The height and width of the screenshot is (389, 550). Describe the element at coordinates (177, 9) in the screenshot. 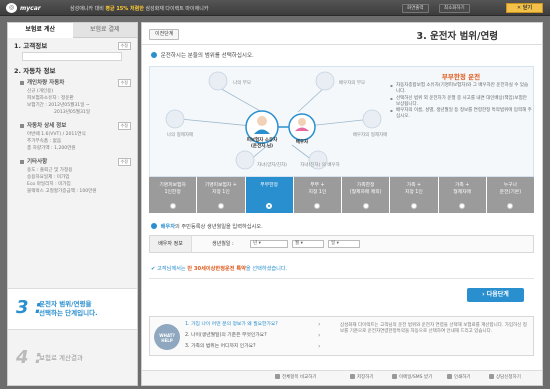

I see `tagline-post: 삼성화재 다이렉트 마이애니카` at that location.